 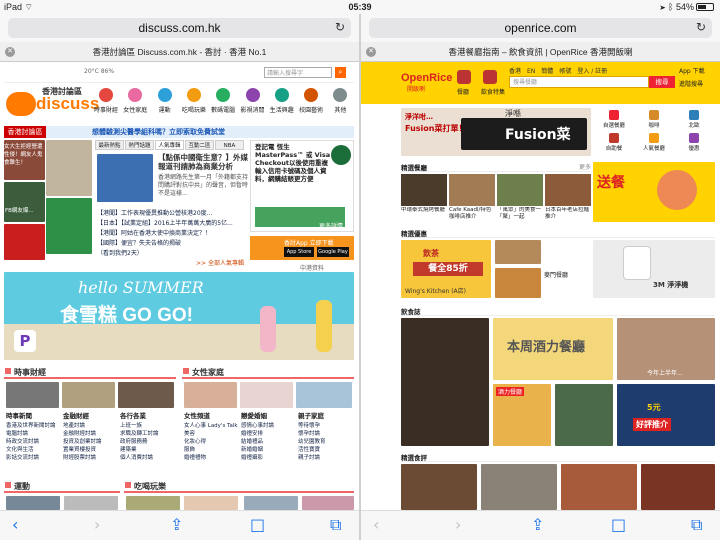 What do you see at coordinates (515, 71) in the screenshot?
I see `top-link: 香港` at bounding box center [515, 71].